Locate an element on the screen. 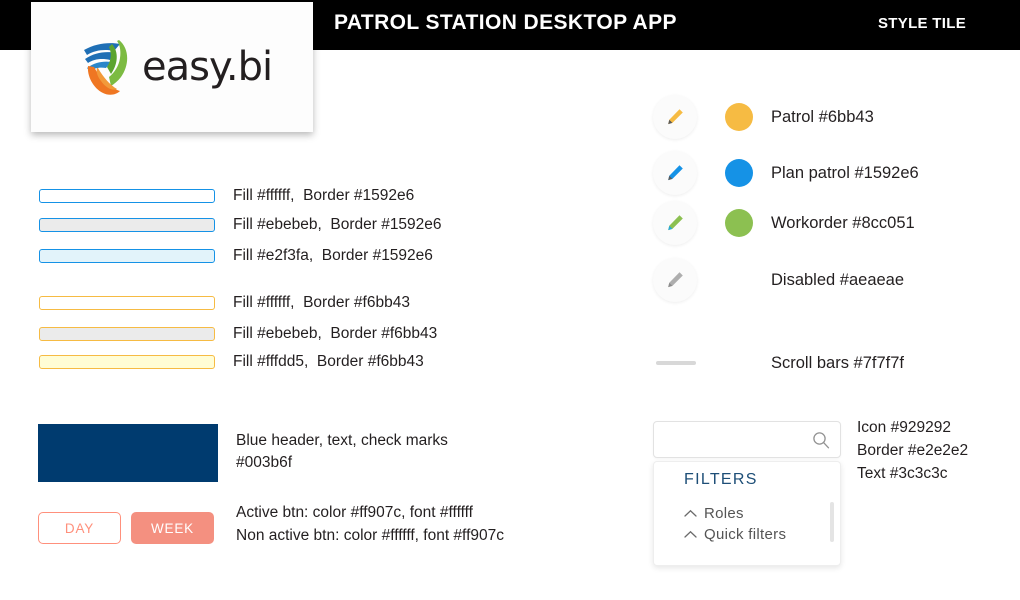 The image size is (1020, 600). search-box is located at coordinates (747, 440).